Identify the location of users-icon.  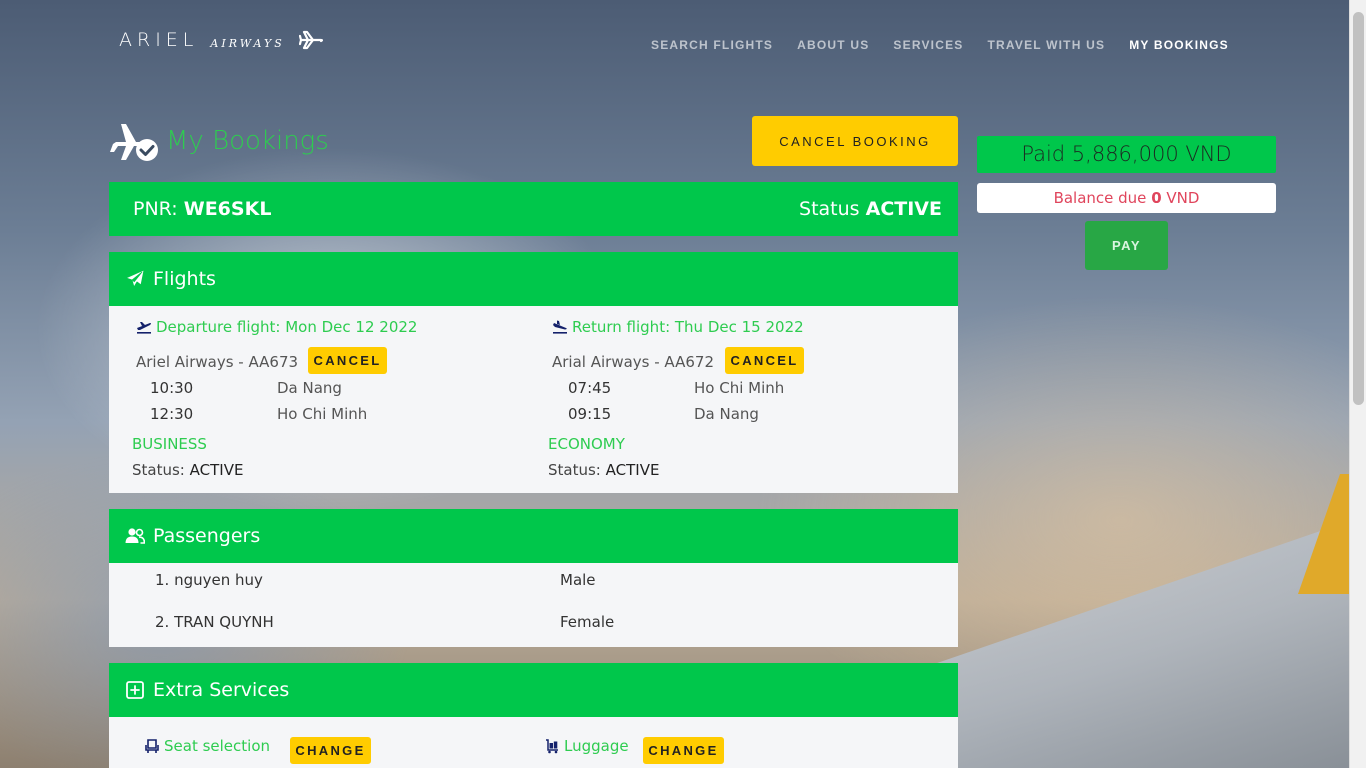
(135, 536).